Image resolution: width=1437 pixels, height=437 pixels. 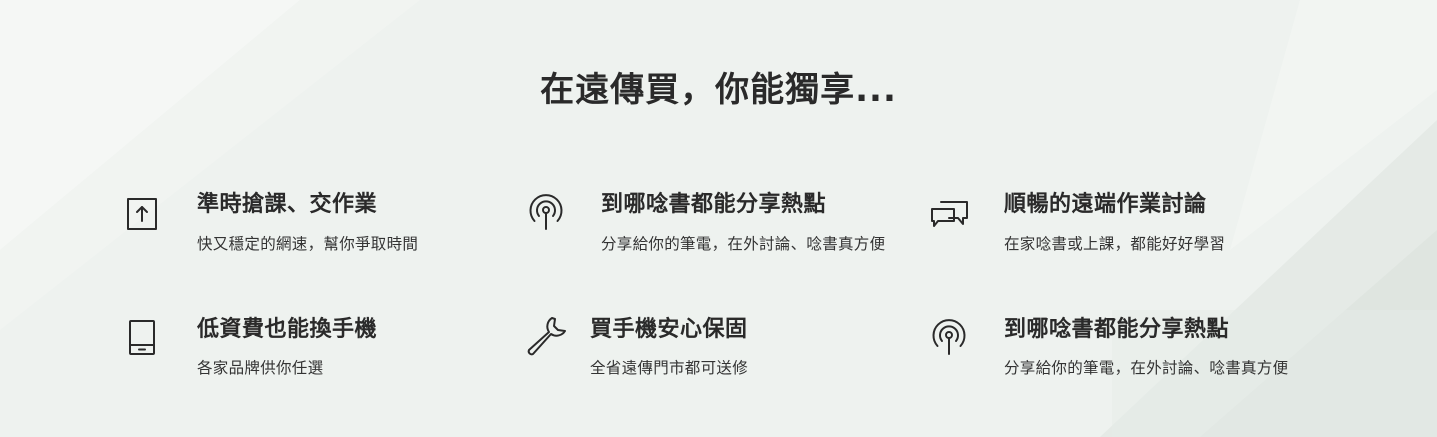 I want to click on feature-title: 準時搶課、交作業, so click(x=287, y=204).